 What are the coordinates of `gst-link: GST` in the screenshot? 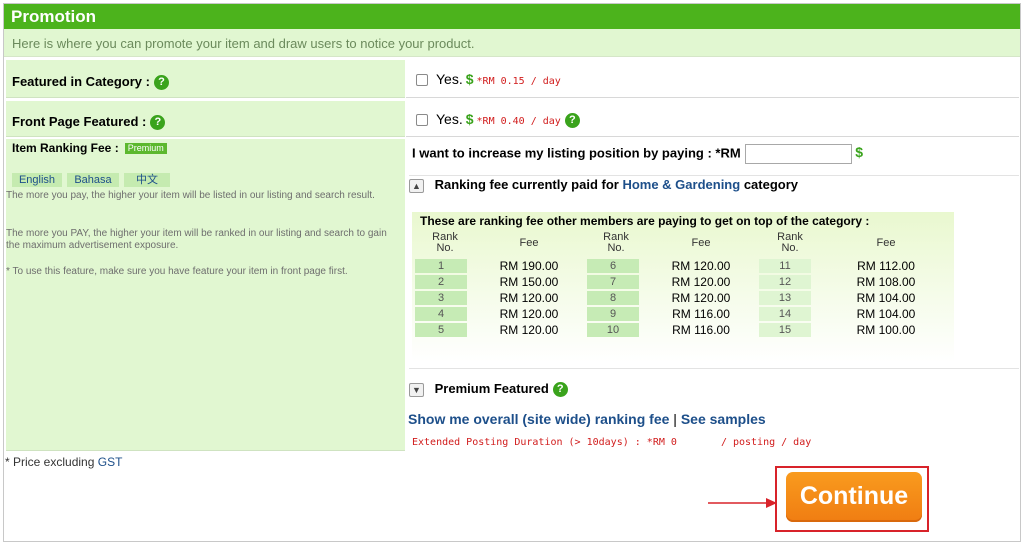 It's located at (110, 462).